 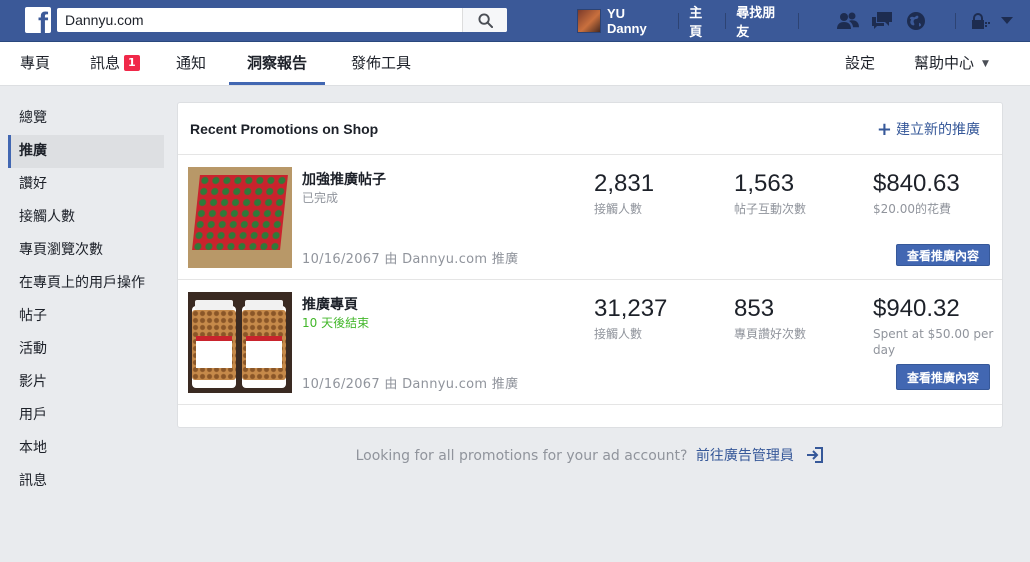 I want to click on friend-requests-icon, so click(x=848, y=21).